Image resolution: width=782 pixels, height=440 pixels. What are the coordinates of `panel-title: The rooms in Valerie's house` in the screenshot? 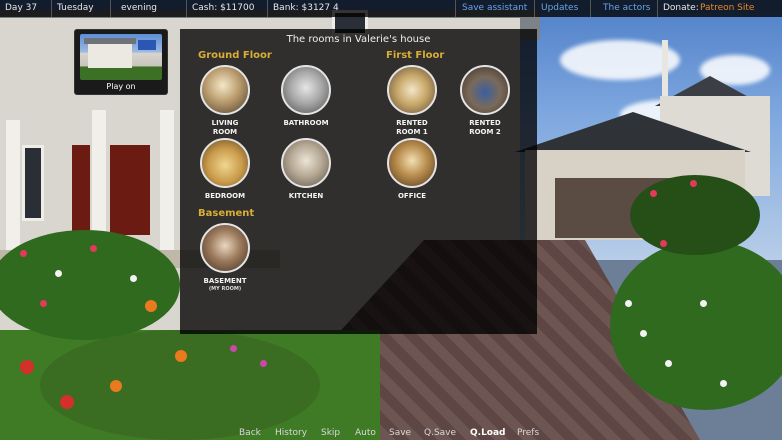 It's located at (358, 39).